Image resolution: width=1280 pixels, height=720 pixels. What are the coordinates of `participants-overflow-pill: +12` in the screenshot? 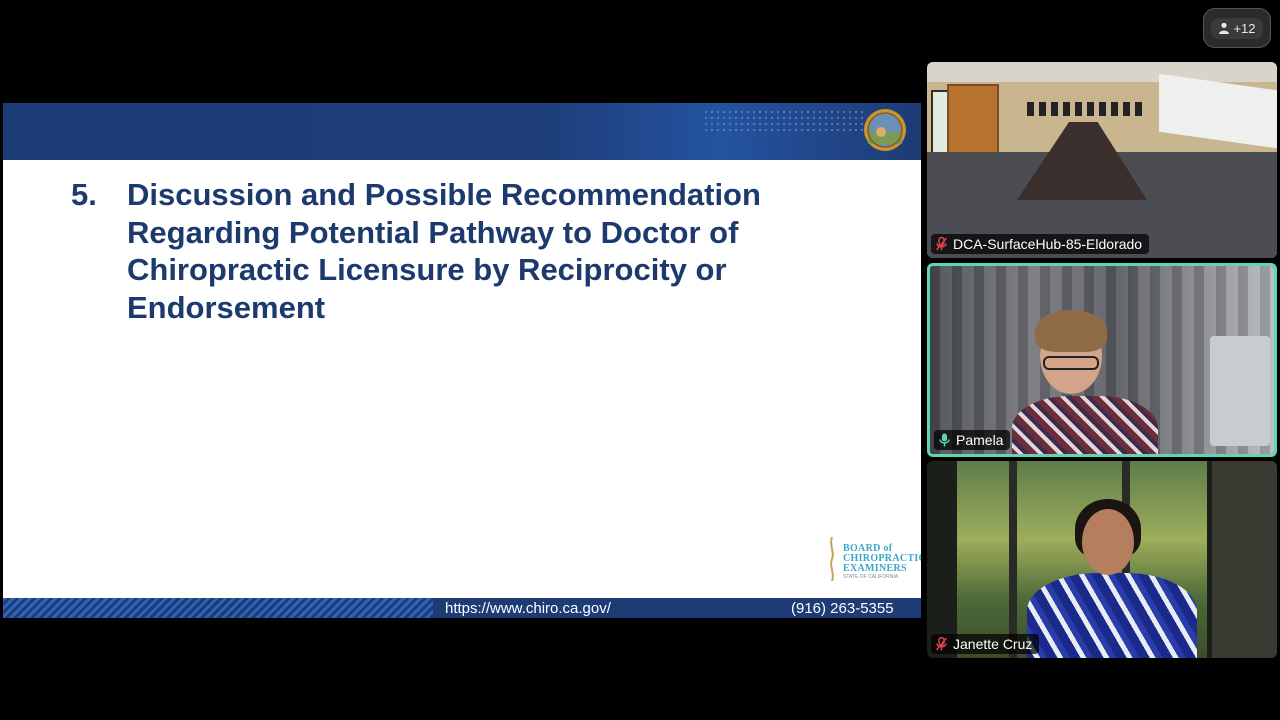 It's located at (1237, 28).